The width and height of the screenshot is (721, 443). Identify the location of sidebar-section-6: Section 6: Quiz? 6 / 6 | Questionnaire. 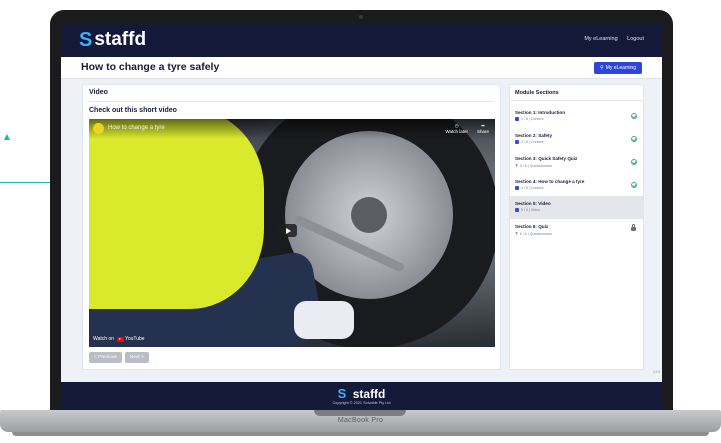
(576, 230).